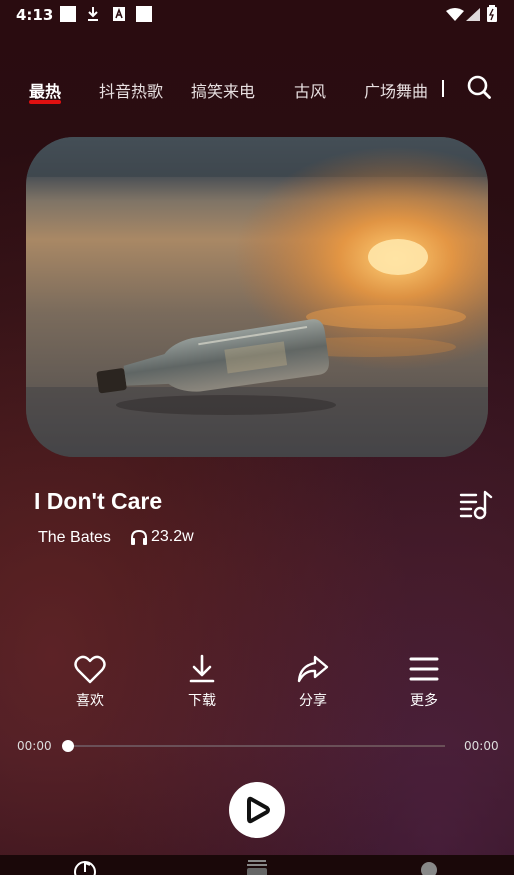 The height and width of the screenshot is (875, 514). I want to click on song-title: I Don't Care, so click(98, 501).